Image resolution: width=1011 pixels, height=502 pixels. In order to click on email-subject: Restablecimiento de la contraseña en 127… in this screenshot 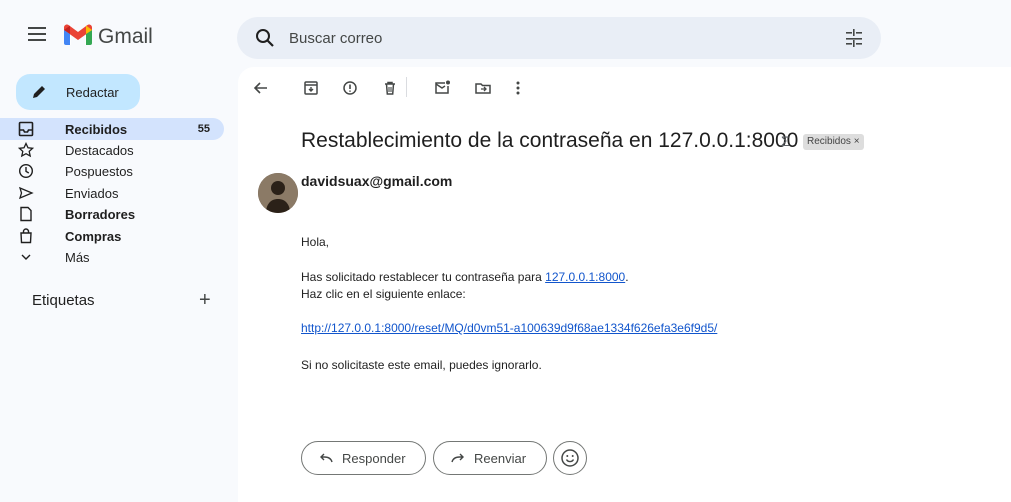, I will do `click(550, 140)`.